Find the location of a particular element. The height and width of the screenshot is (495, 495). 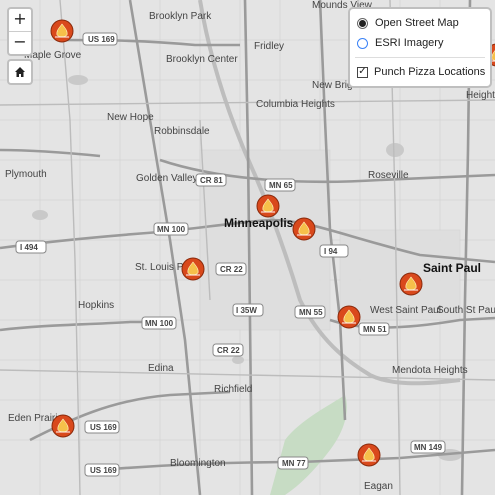

shield-i-94: I 94 is located at coordinates (334, 251).